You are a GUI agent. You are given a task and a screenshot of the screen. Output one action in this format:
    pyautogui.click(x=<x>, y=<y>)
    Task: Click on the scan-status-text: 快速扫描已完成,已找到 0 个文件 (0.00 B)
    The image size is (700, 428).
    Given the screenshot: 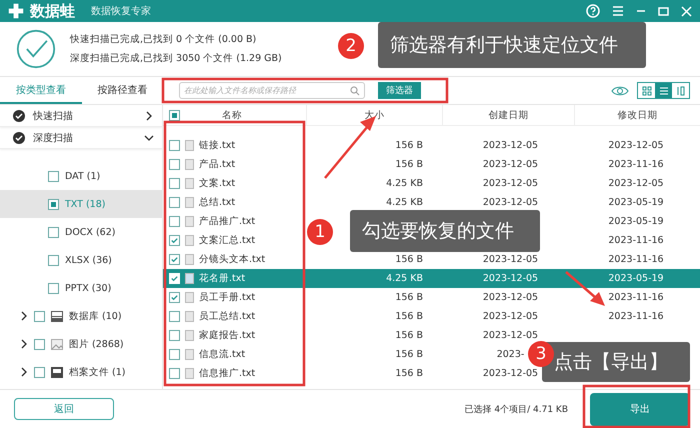 What is the action you would take?
    pyautogui.click(x=164, y=39)
    